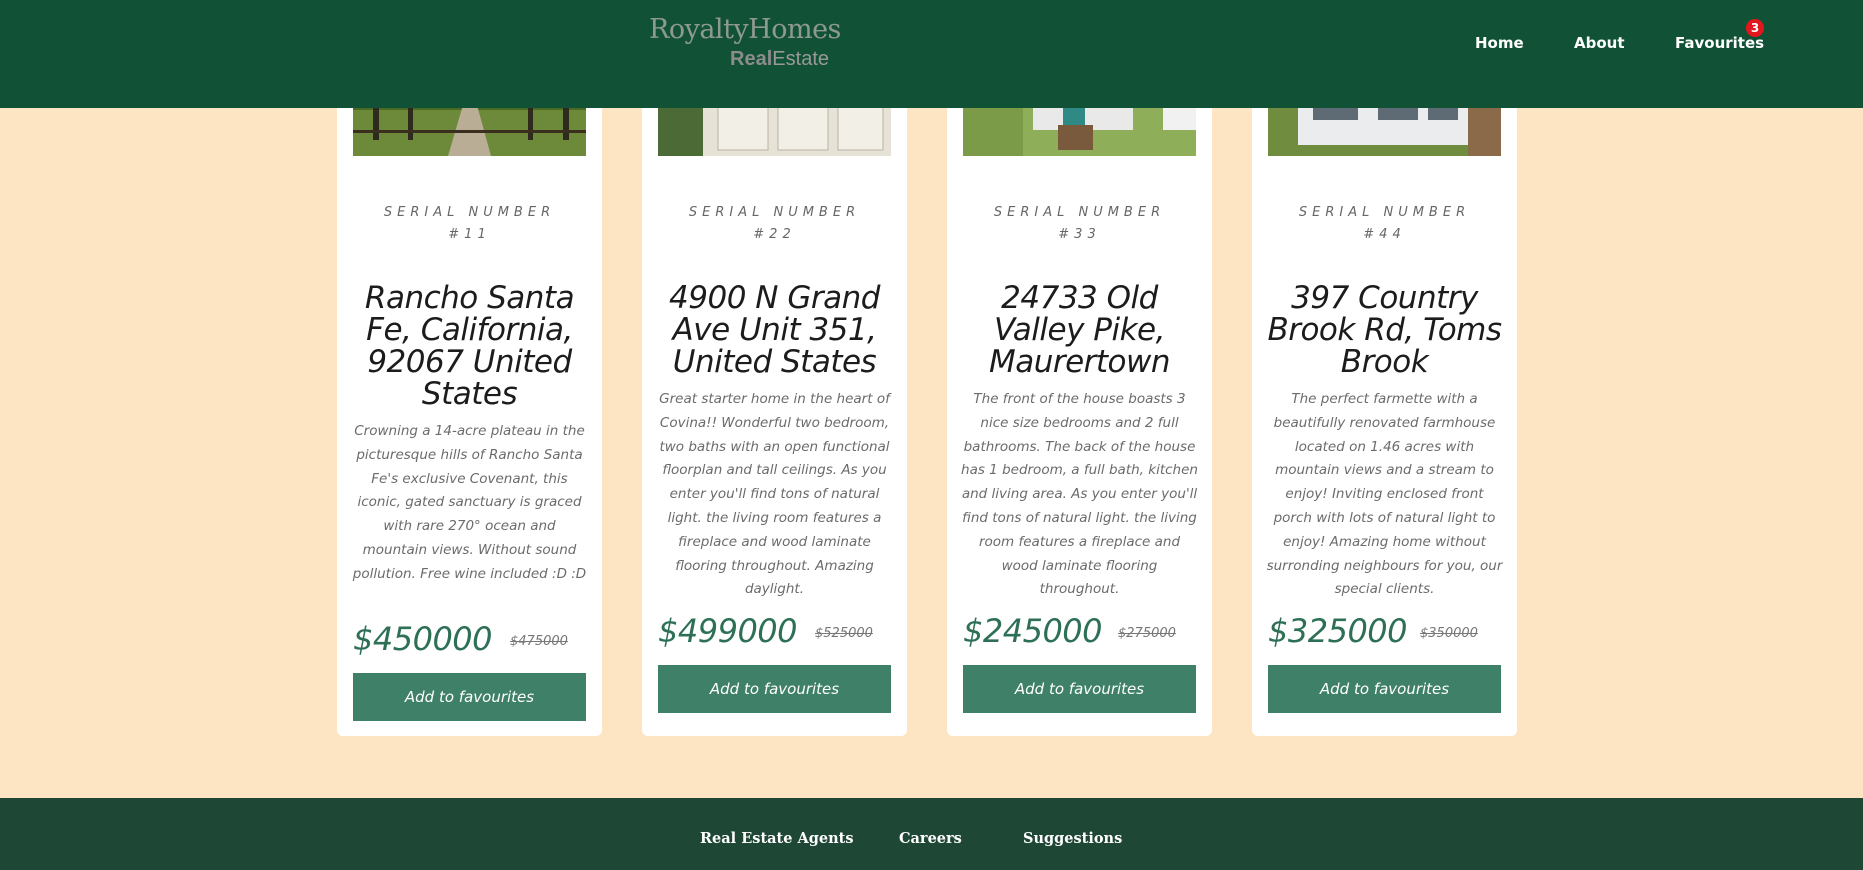  Describe the element at coordinates (930, 838) in the screenshot. I see `footer-link-careers: Careers` at that location.